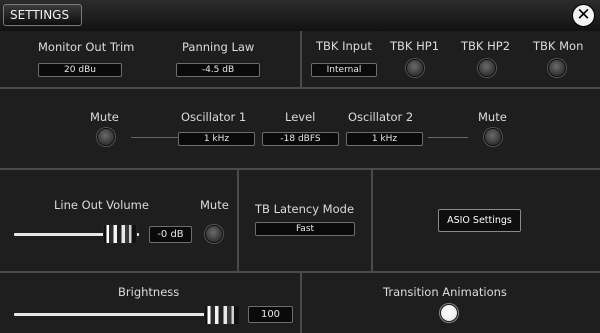 The width and height of the screenshot is (600, 333). Describe the element at coordinates (42, 15) in the screenshot. I see `window-title: SETTINGS` at that location.